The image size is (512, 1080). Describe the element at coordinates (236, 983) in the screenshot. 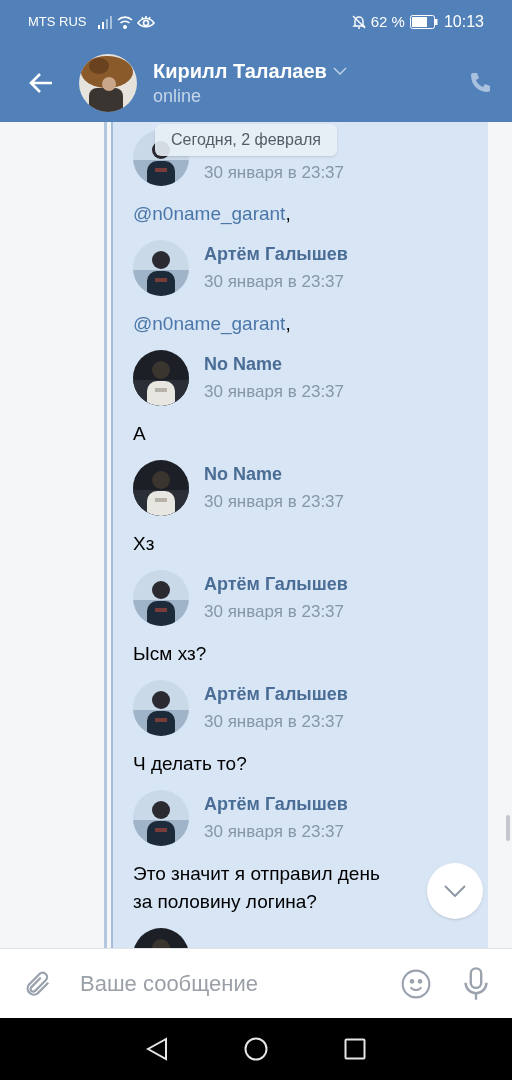

I see `message-input: Ваше сообщение` at that location.